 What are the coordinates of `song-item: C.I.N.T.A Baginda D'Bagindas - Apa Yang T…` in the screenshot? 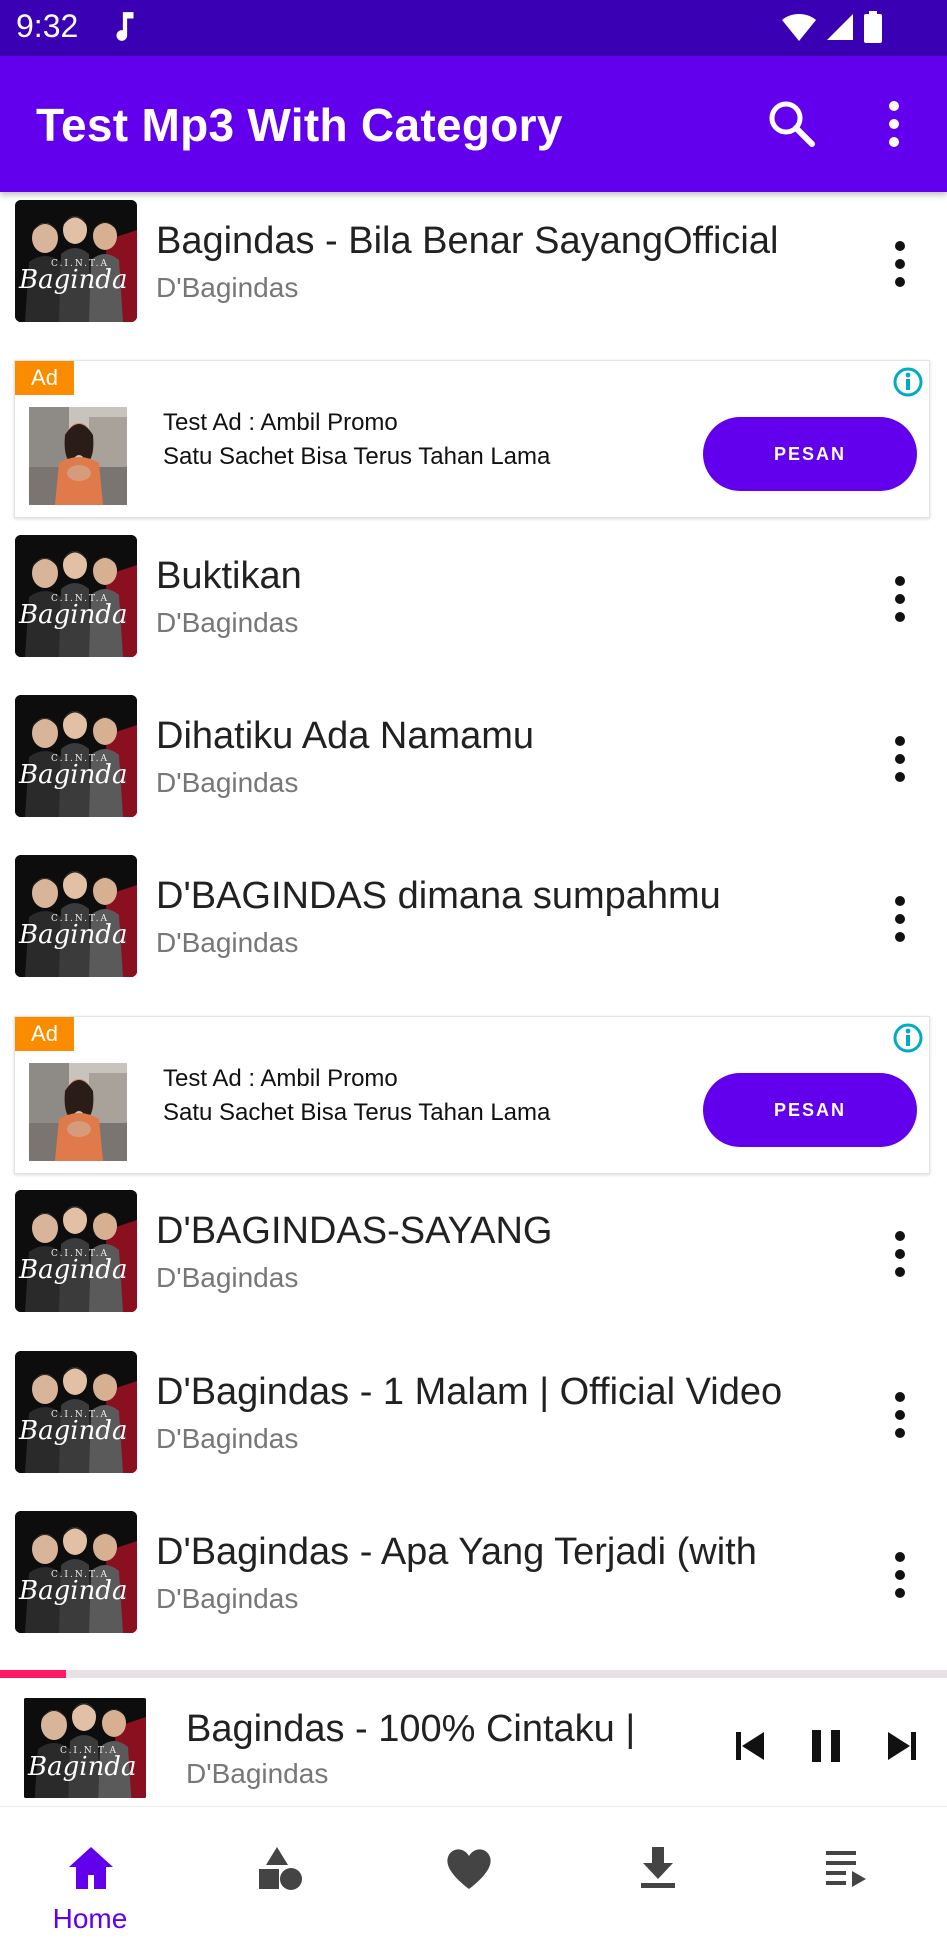 It's located at (473, 1578).